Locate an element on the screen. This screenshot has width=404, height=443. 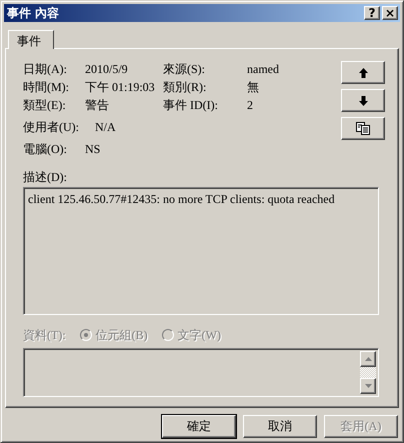
field-value: 2 is located at coordinates (250, 105).